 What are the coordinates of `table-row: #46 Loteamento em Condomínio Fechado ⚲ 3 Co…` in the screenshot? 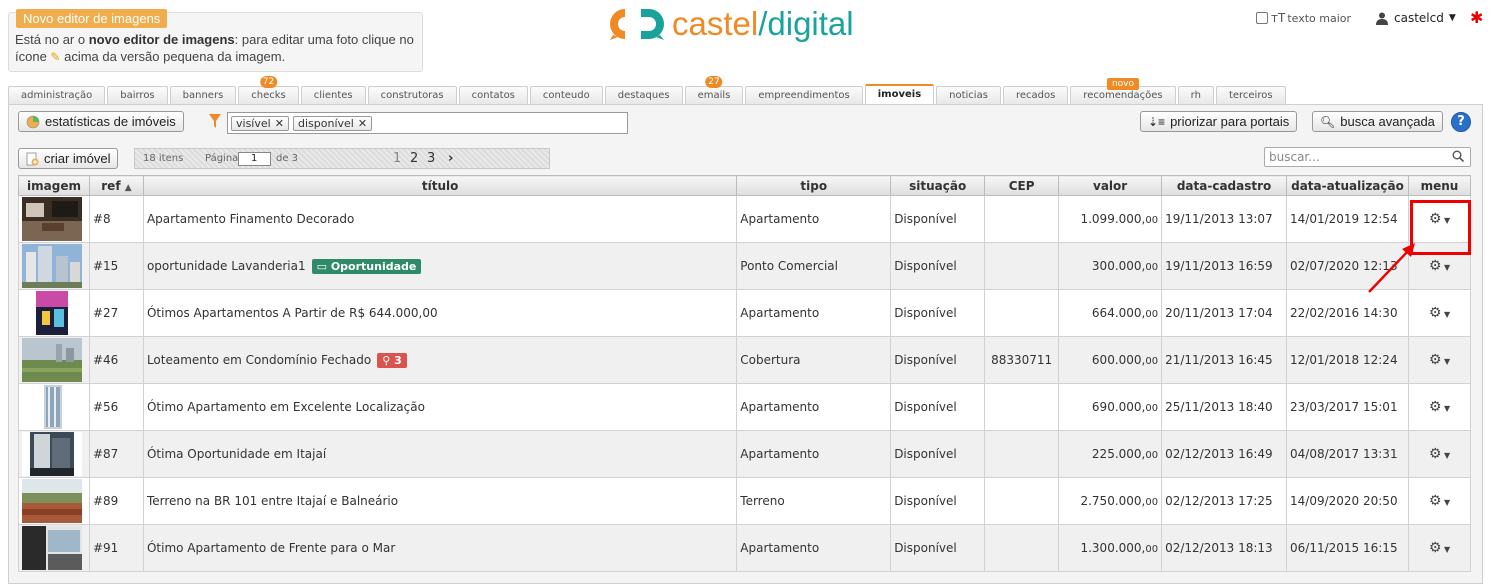 It's located at (745, 360).